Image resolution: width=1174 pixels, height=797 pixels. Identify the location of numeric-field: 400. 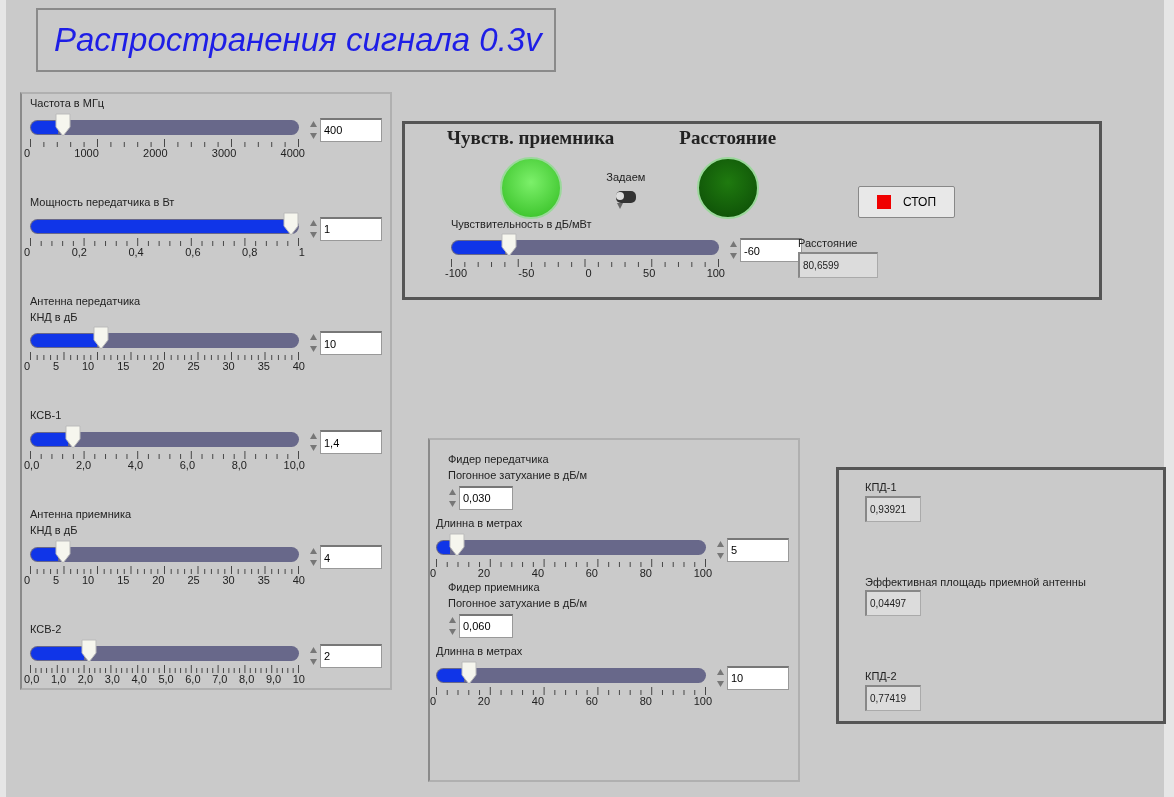
(351, 129).